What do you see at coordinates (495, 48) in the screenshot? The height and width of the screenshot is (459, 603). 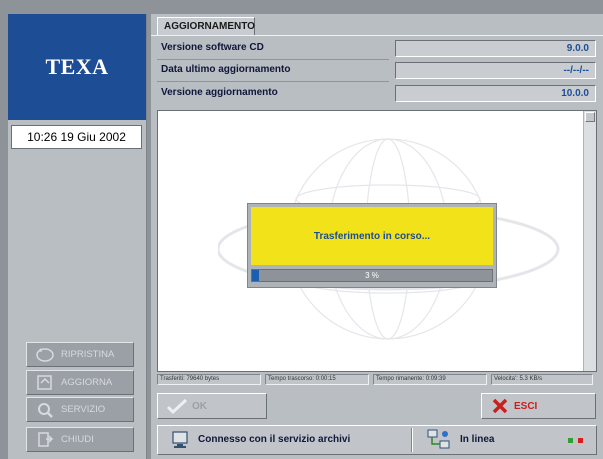 I see `cd-version-value: 9.0.0` at bounding box center [495, 48].